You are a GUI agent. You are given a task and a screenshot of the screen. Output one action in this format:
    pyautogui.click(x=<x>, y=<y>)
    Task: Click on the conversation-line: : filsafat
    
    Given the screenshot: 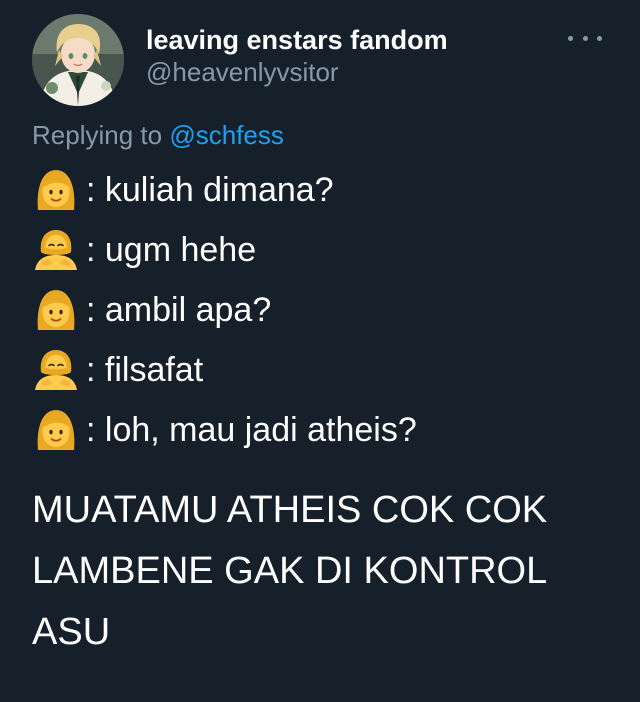 What is the action you would take?
    pyautogui.click(x=224, y=370)
    